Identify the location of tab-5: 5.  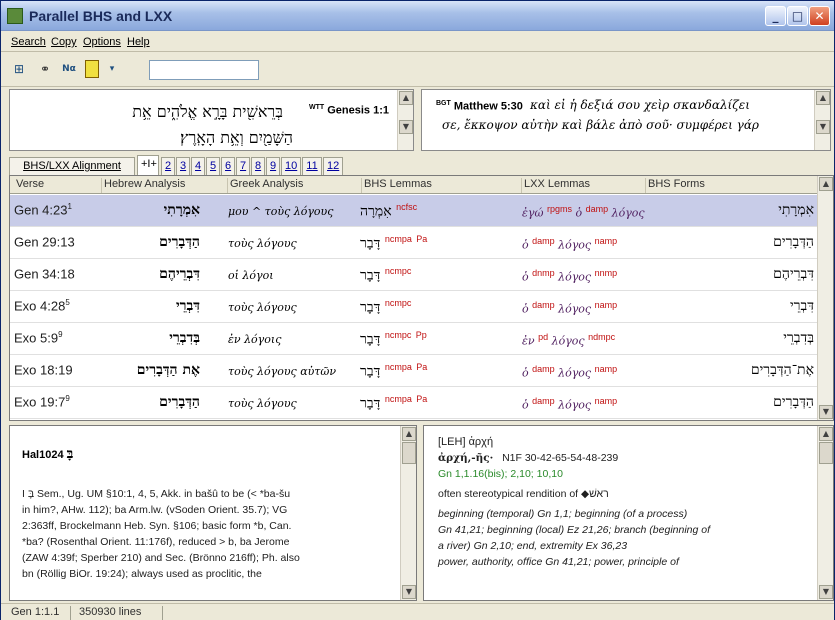
(213, 166).